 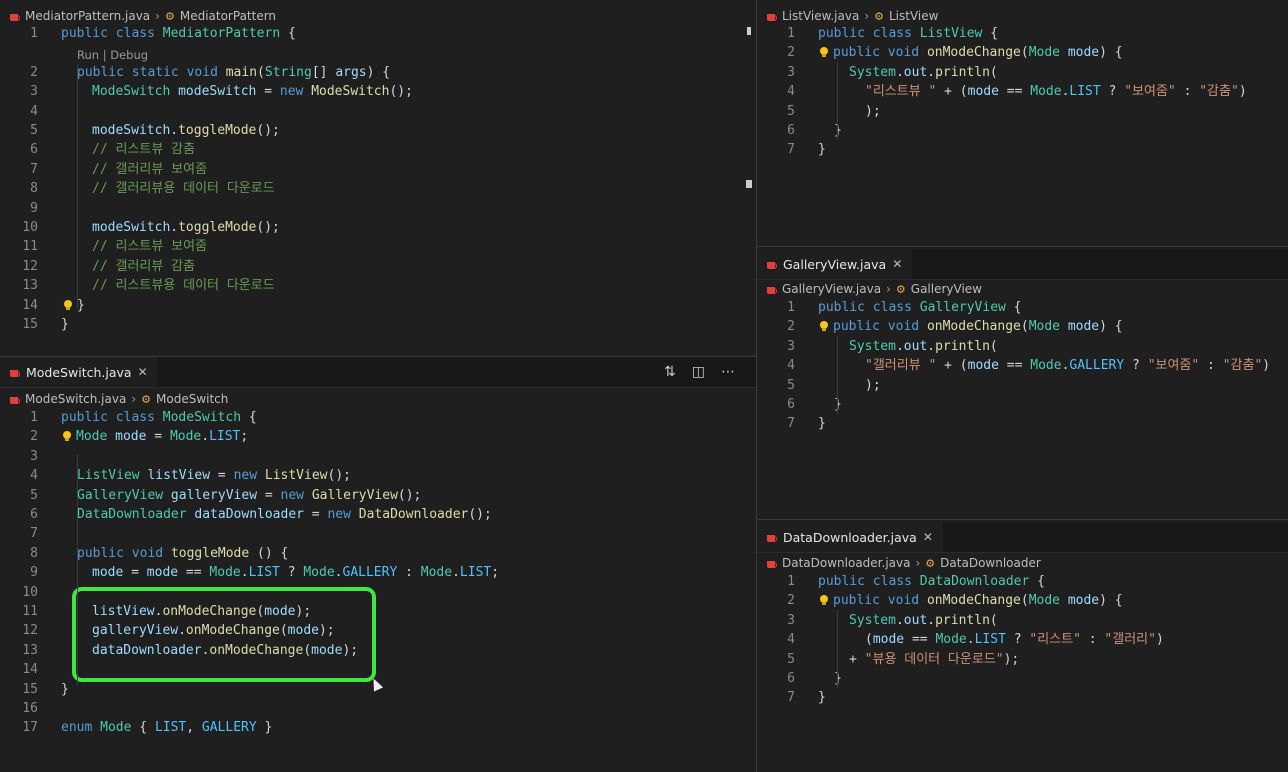 I want to click on indent-guide, so click(x=837, y=375).